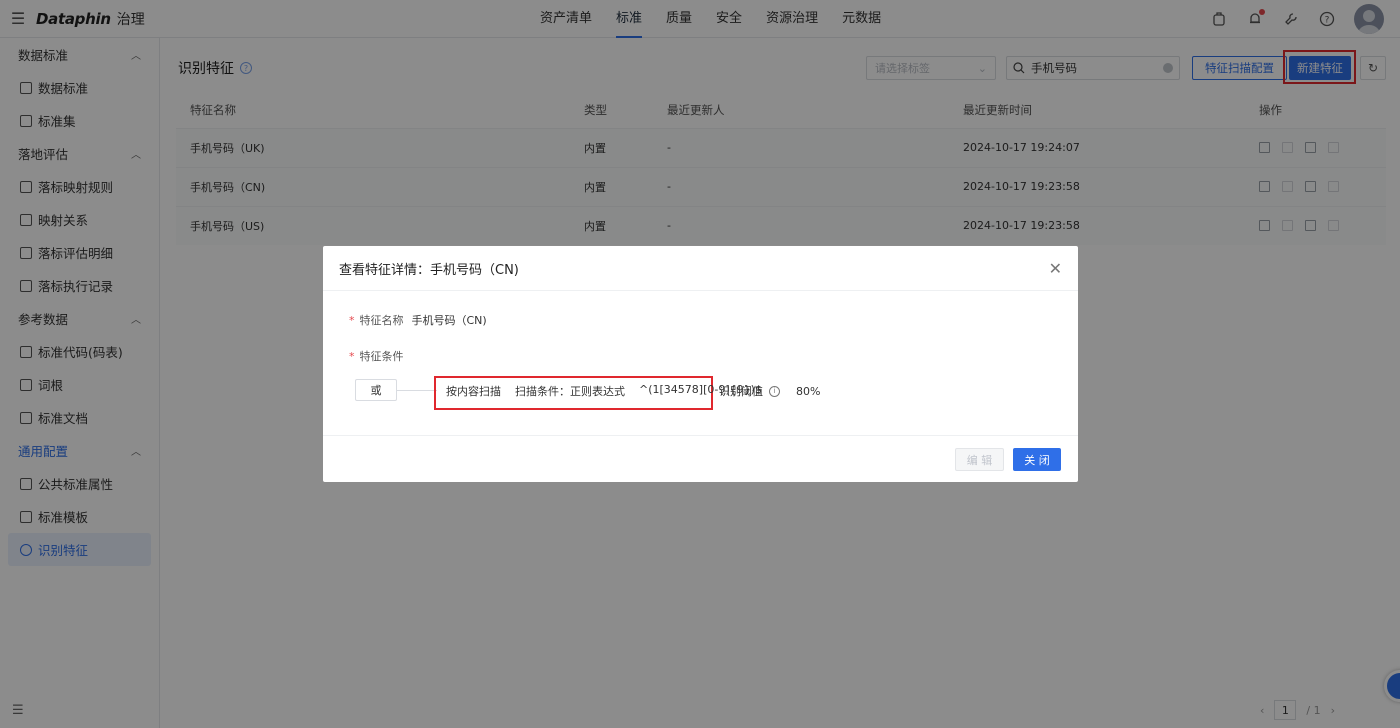 The height and width of the screenshot is (728, 1400). Describe the element at coordinates (449, 320) in the screenshot. I see `field-value: 手机号码（CN)` at that location.